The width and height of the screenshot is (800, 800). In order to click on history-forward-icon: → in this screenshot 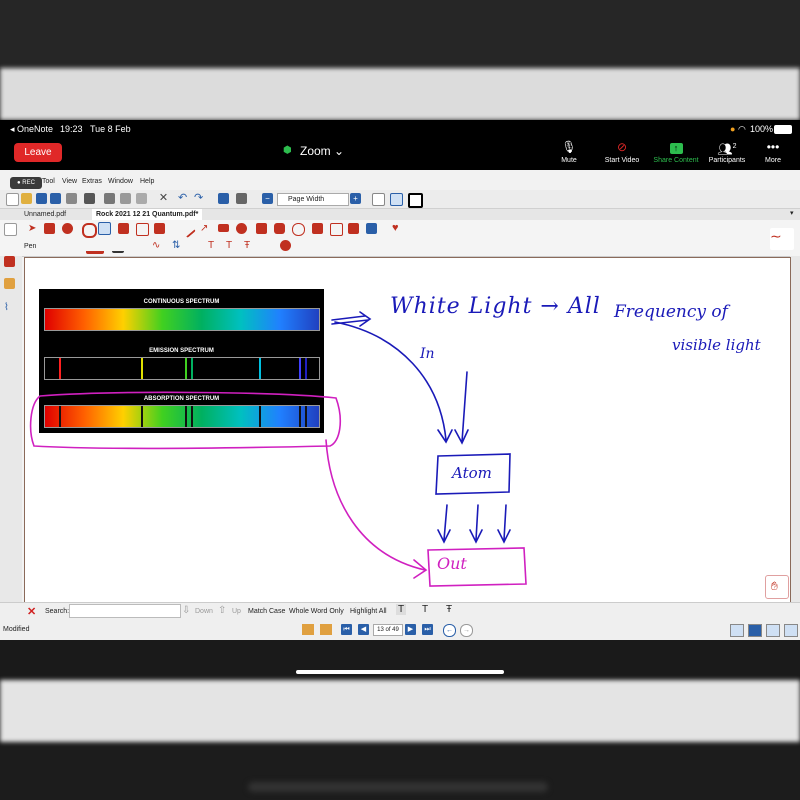, I will do `click(466, 630)`.